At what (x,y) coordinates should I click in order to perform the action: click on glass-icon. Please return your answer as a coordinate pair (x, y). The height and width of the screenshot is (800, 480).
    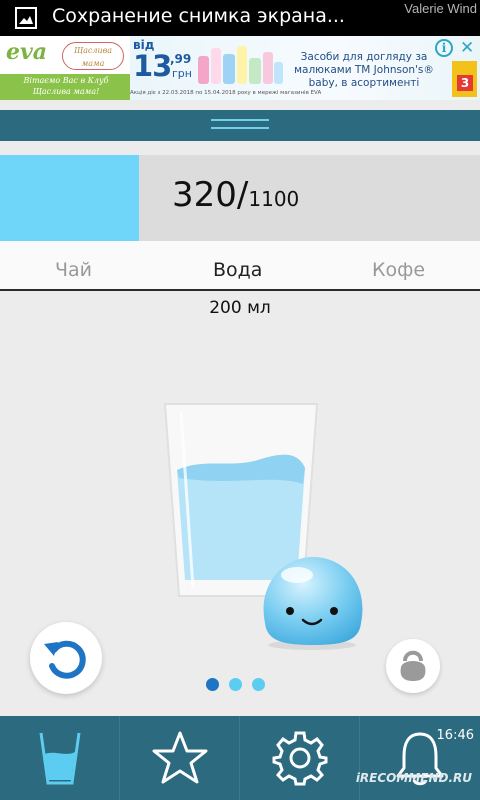
    Looking at the image, I should click on (59, 758).